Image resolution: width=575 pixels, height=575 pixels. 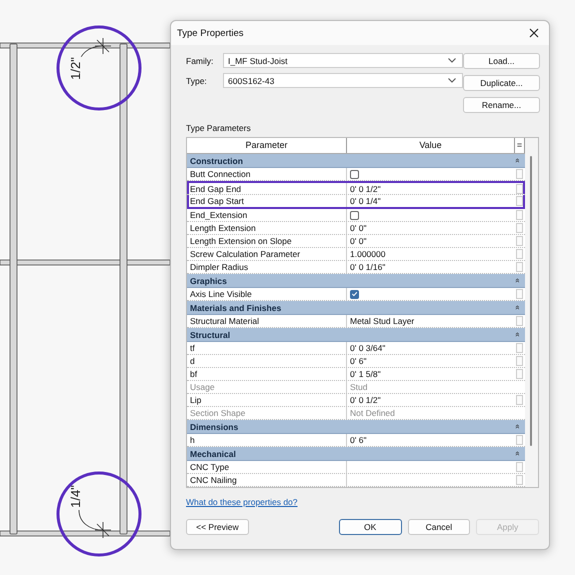 What do you see at coordinates (431, 374) in the screenshot?
I see `parameter-value: 0' 1 5/8"` at bounding box center [431, 374].